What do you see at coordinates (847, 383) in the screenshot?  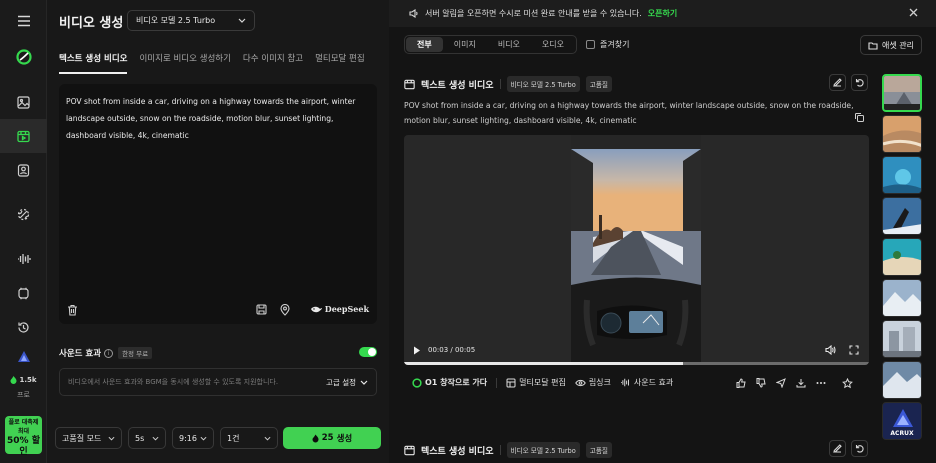 I see `star-icon` at bounding box center [847, 383].